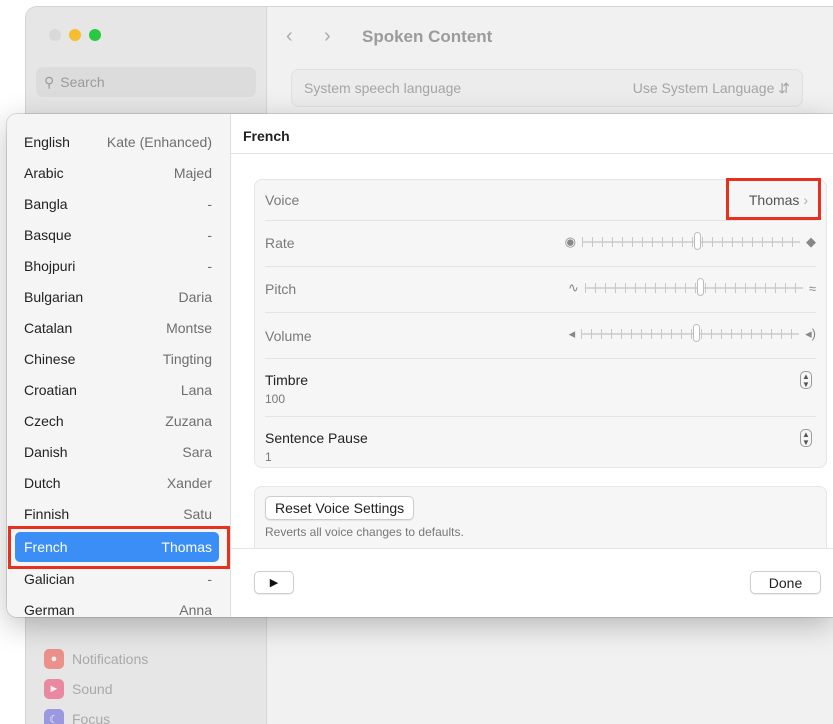 This screenshot has height=724, width=833. I want to click on list-item-catalan: Catalan Montse, so click(117, 328).